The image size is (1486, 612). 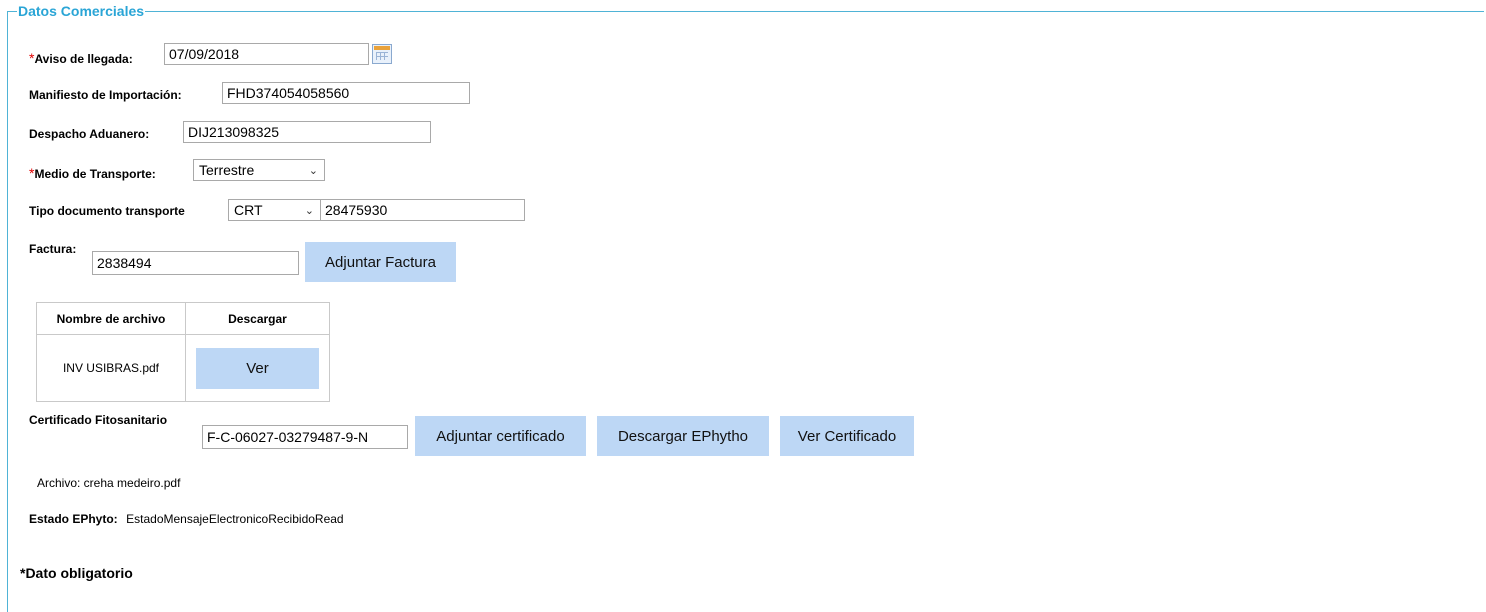 I want to click on required-note: *Dato obligatorio, so click(x=76, y=573).